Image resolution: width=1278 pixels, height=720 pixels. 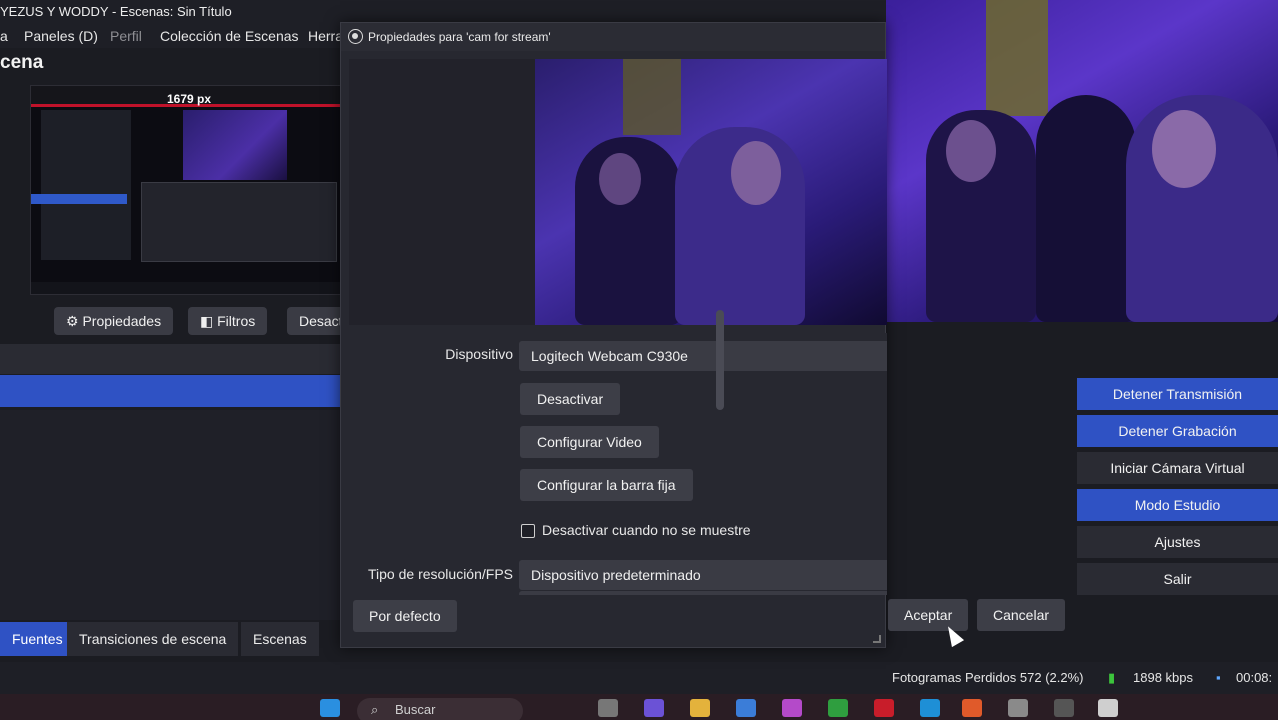 I want to click on obs-logo-icon, so click(x=355, y=36).